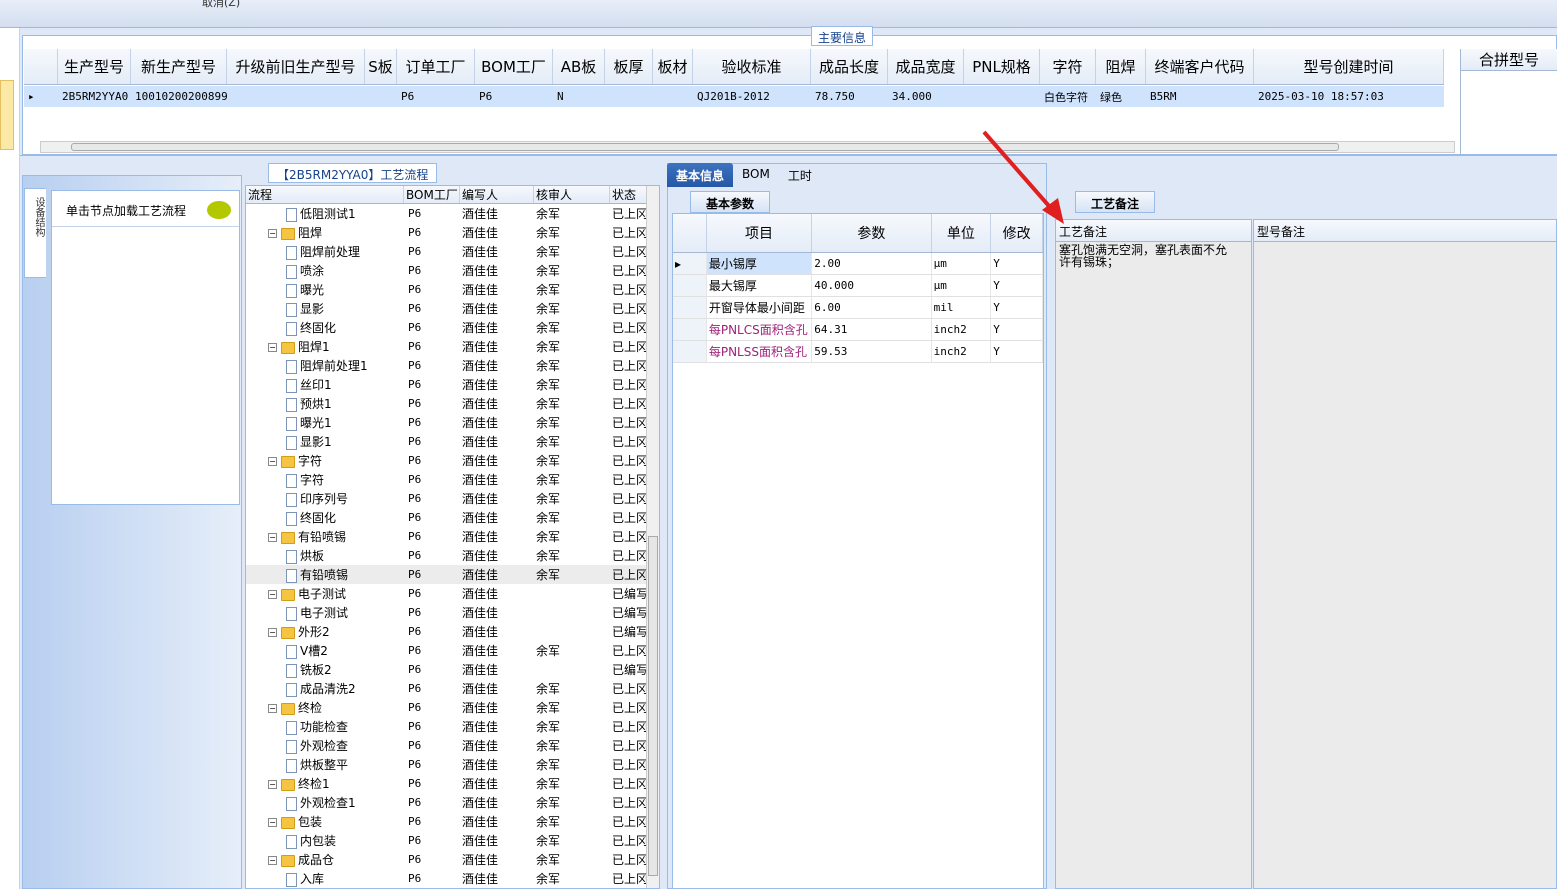  I want to click on flow-tree-row: 丝印1 P6 酒佳佳 余军 已上冈, so click(452, 384).